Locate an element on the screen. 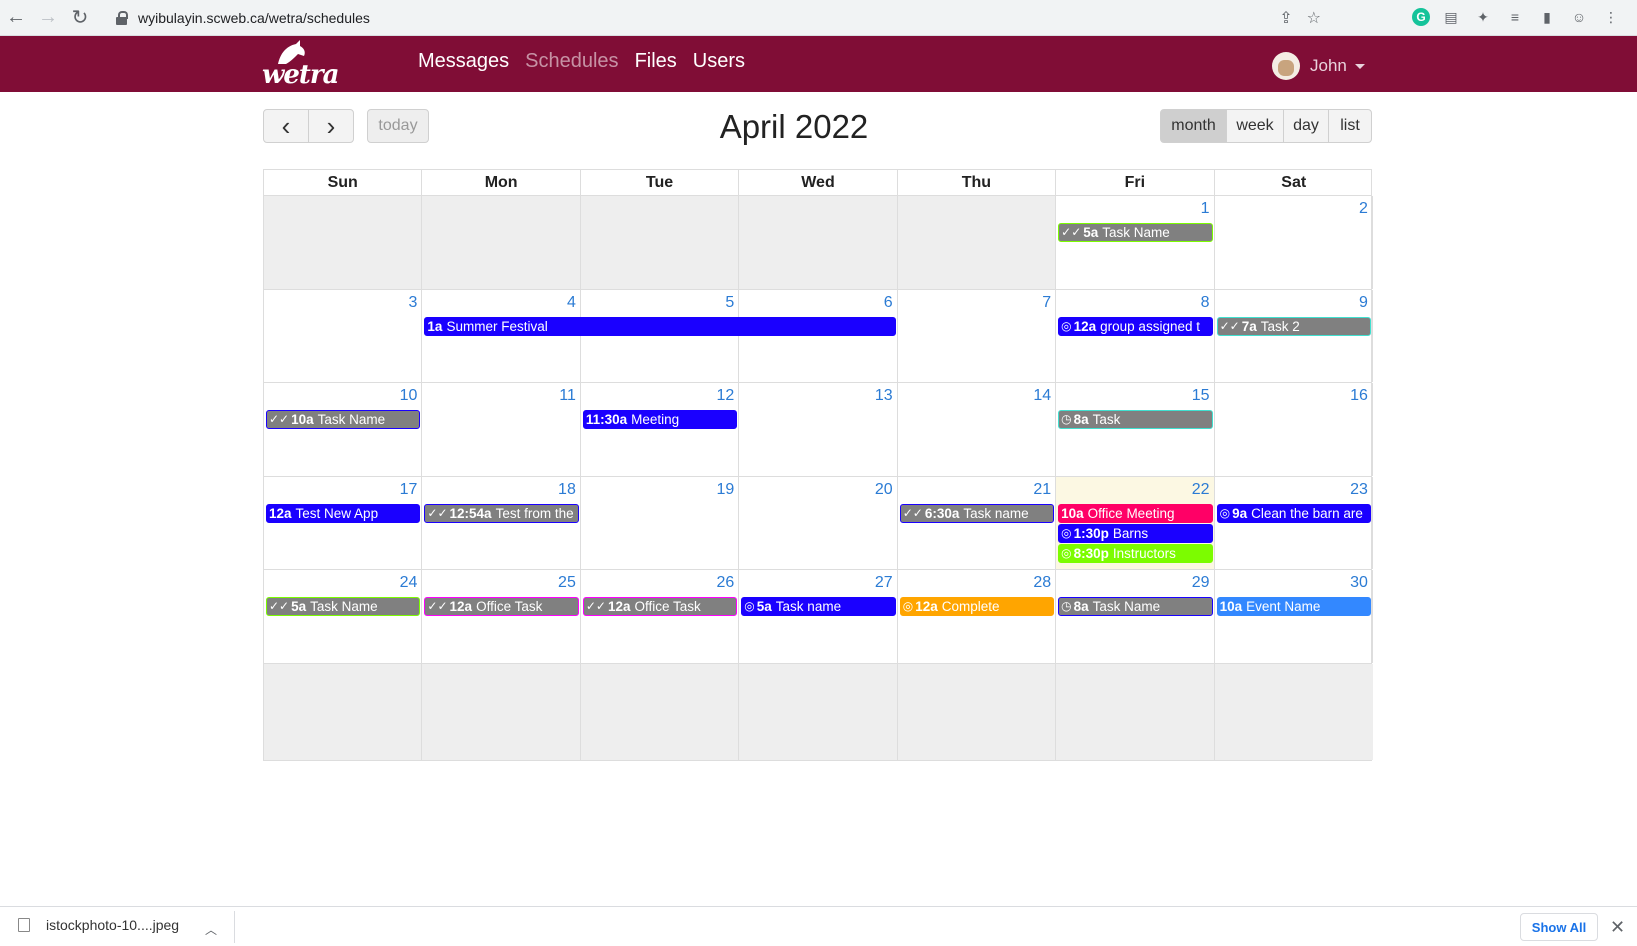  day-cell: 16 is located at coordinates (1294, 429).